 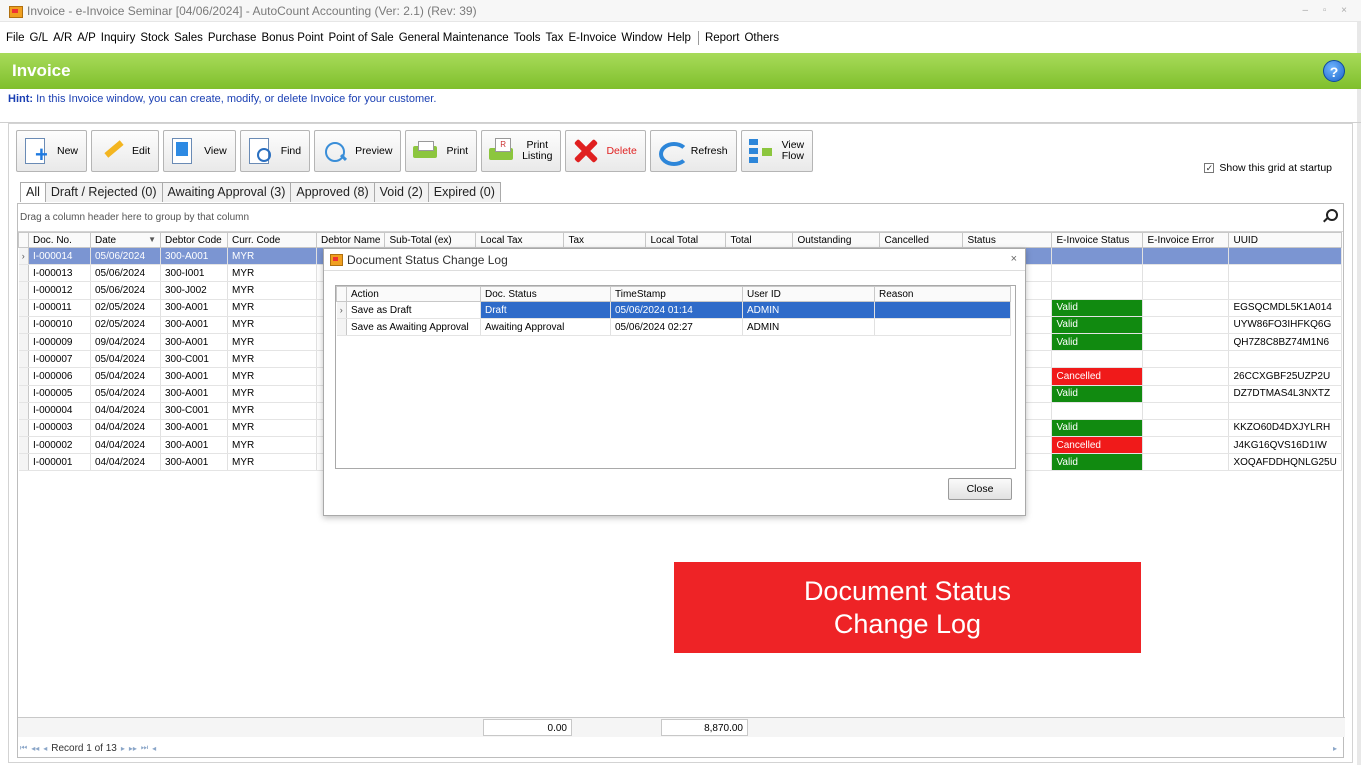 I want to click on delete-button: Delete, so click(x=605, y=151).